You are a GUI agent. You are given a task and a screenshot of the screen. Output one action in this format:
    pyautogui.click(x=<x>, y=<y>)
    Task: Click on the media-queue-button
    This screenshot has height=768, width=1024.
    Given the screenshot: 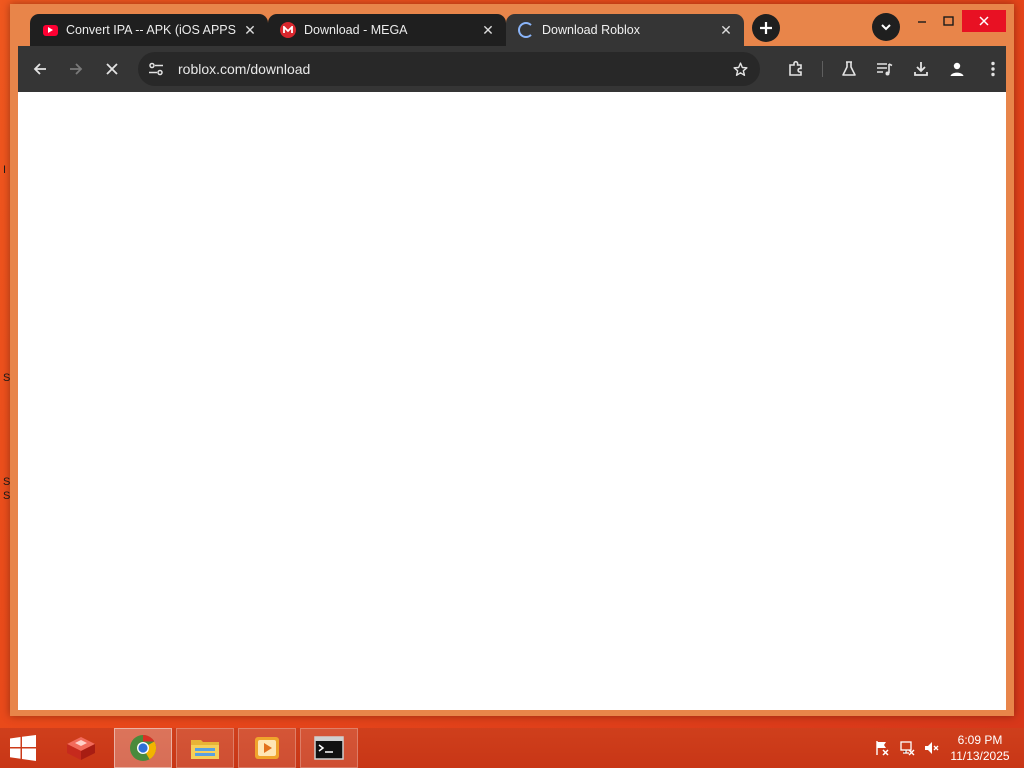 What is the action you would take?
    pyautogui.click(x=885, y=69)
    